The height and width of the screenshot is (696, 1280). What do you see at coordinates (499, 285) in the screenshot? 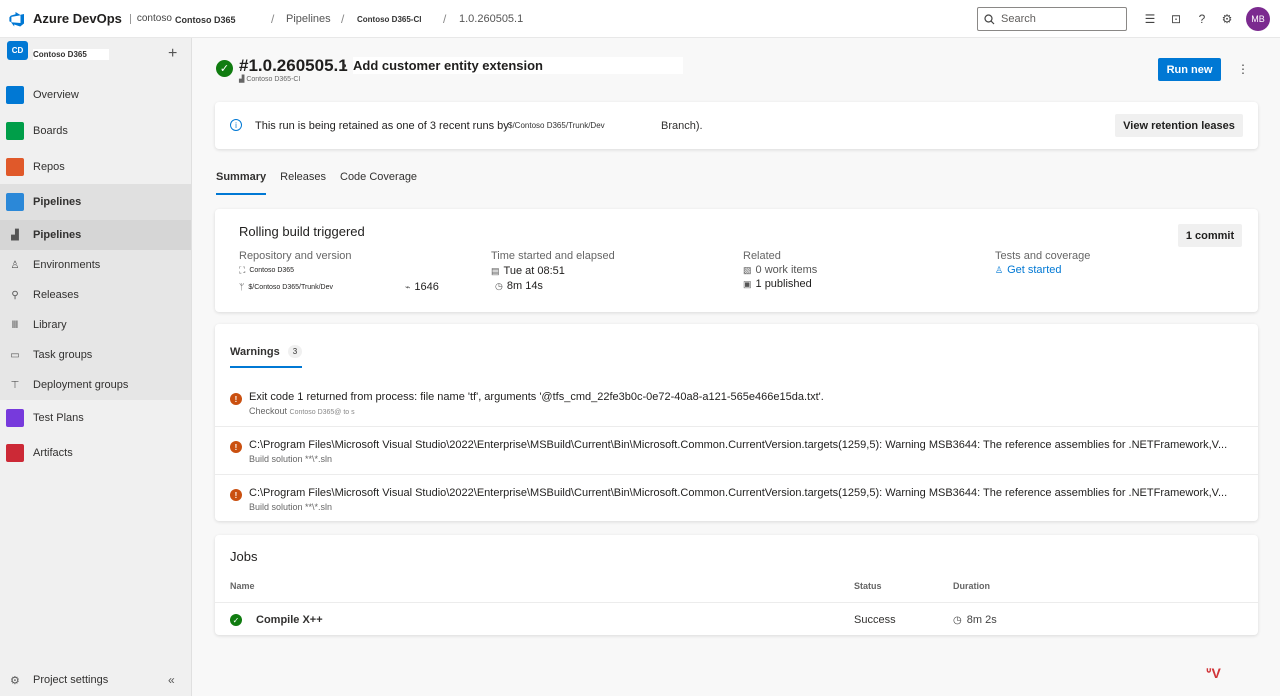
I see `clock-icon: ◷` at bounding box center [499, 285].